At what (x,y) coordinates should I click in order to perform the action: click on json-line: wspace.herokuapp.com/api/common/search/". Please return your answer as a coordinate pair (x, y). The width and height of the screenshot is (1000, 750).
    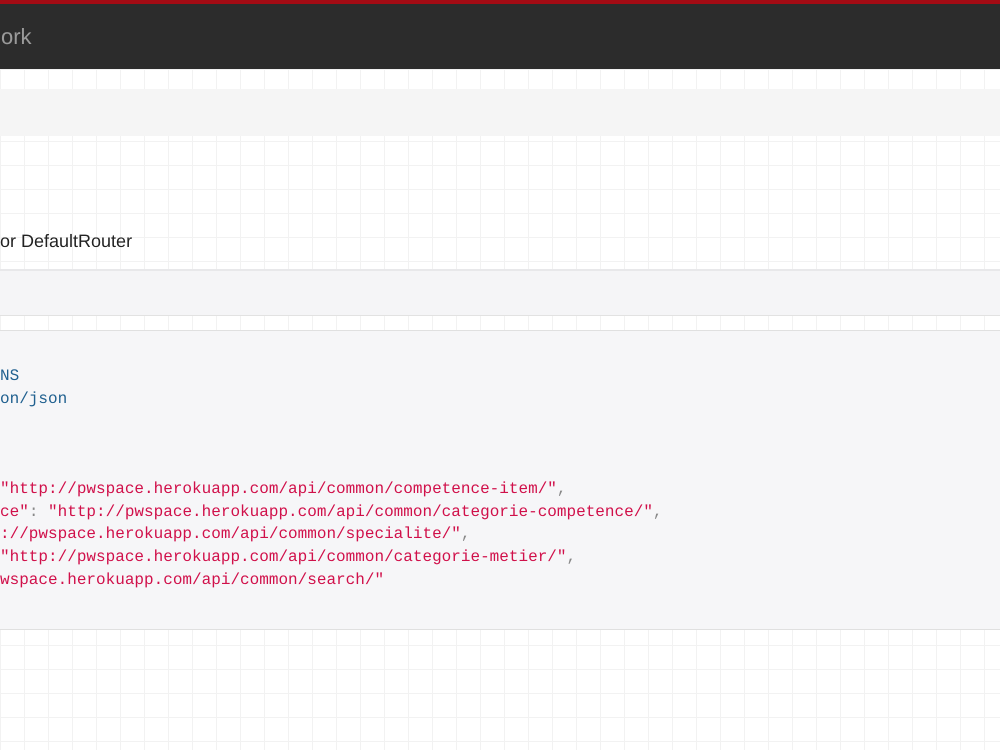
    Looking at the image, I should click on (193, 580).